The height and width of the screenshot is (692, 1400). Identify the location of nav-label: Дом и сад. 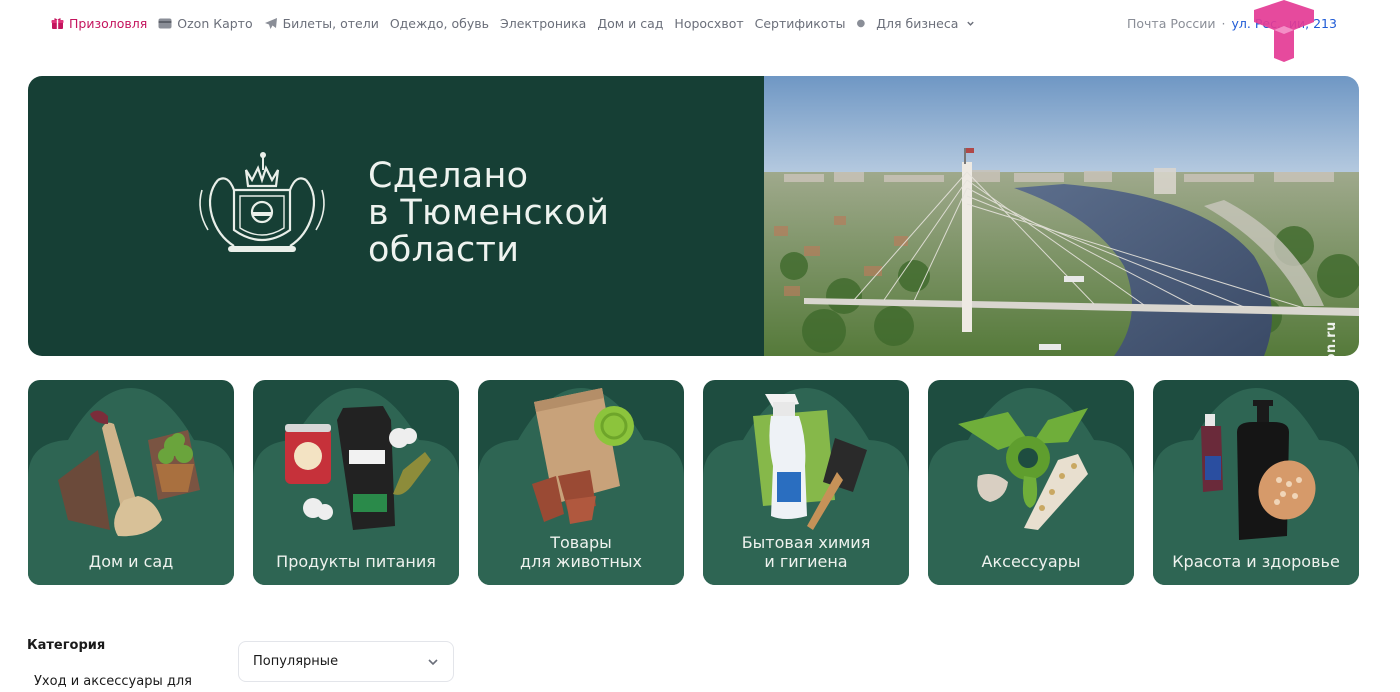
(630, 23).